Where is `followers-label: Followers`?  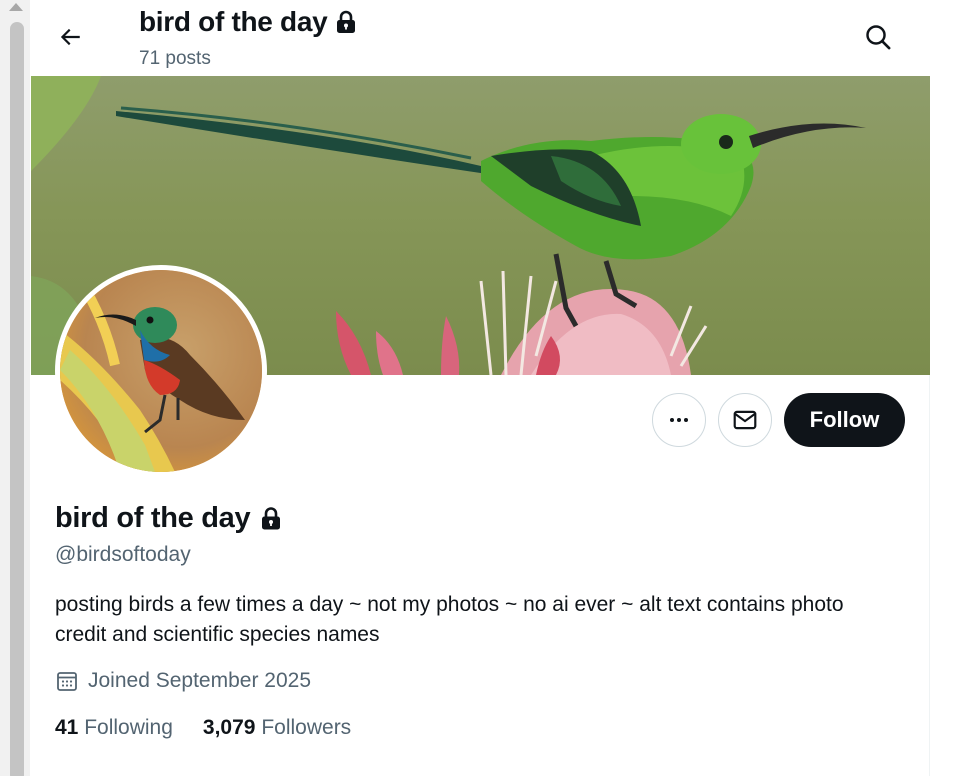
followers-label: Followers is located at coordinates (306, 727).